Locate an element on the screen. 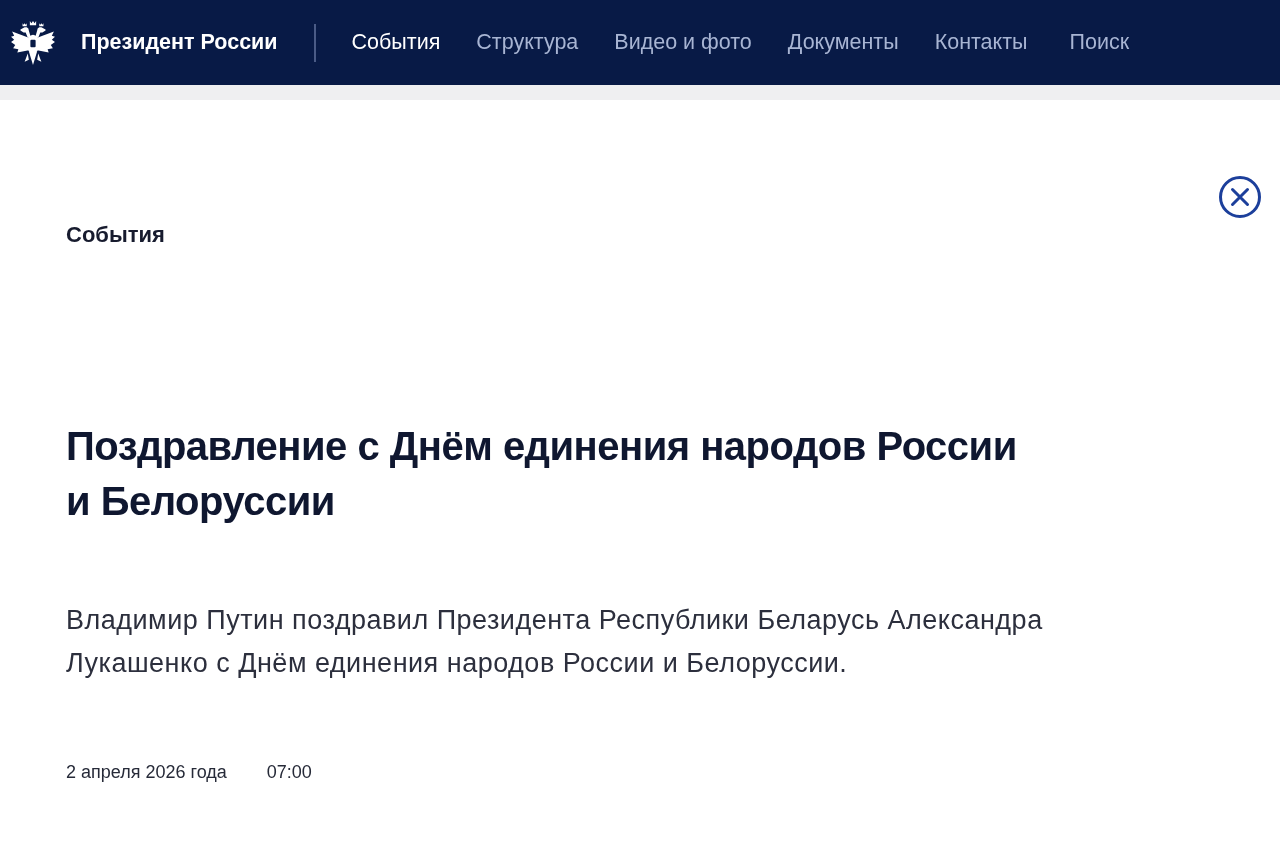 The width and height of the screenshot is (1280, 852). nav-link: Видео и фото is located at coordinates (683, 42).